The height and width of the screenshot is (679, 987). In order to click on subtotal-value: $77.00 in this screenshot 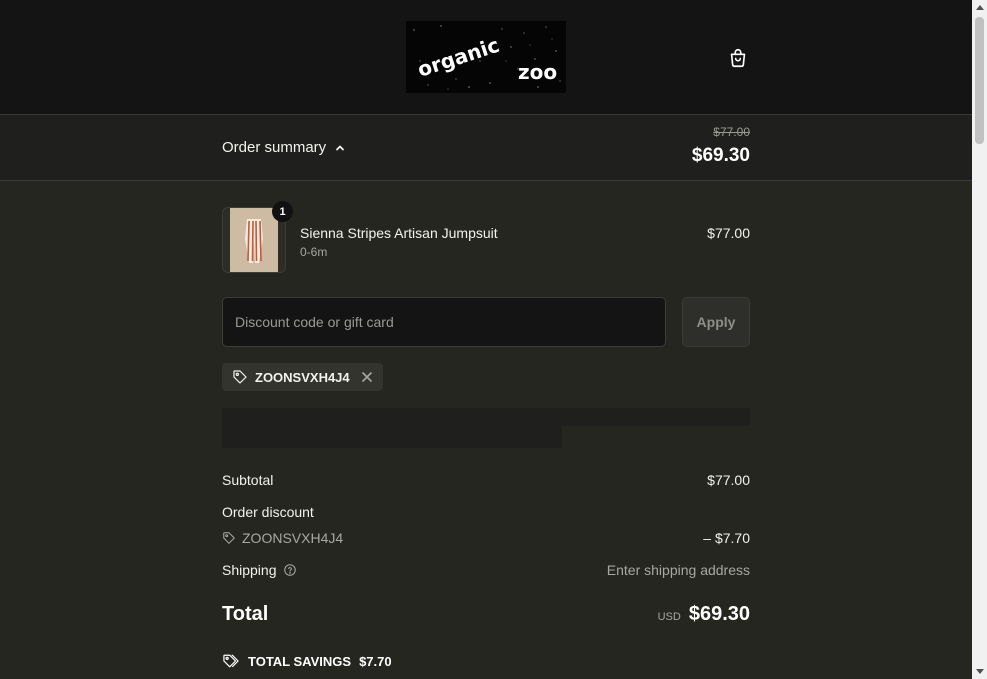, I will do `click(728, 480)`.